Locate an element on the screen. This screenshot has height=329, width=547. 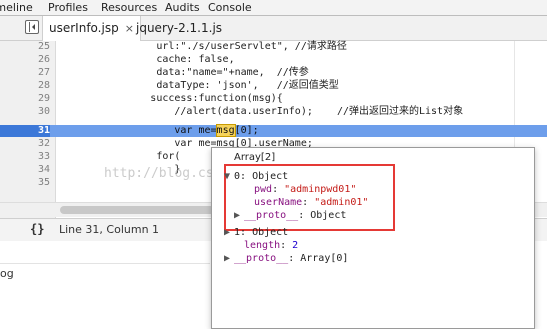
console-log-text: og is located at coordinates (7, 273).